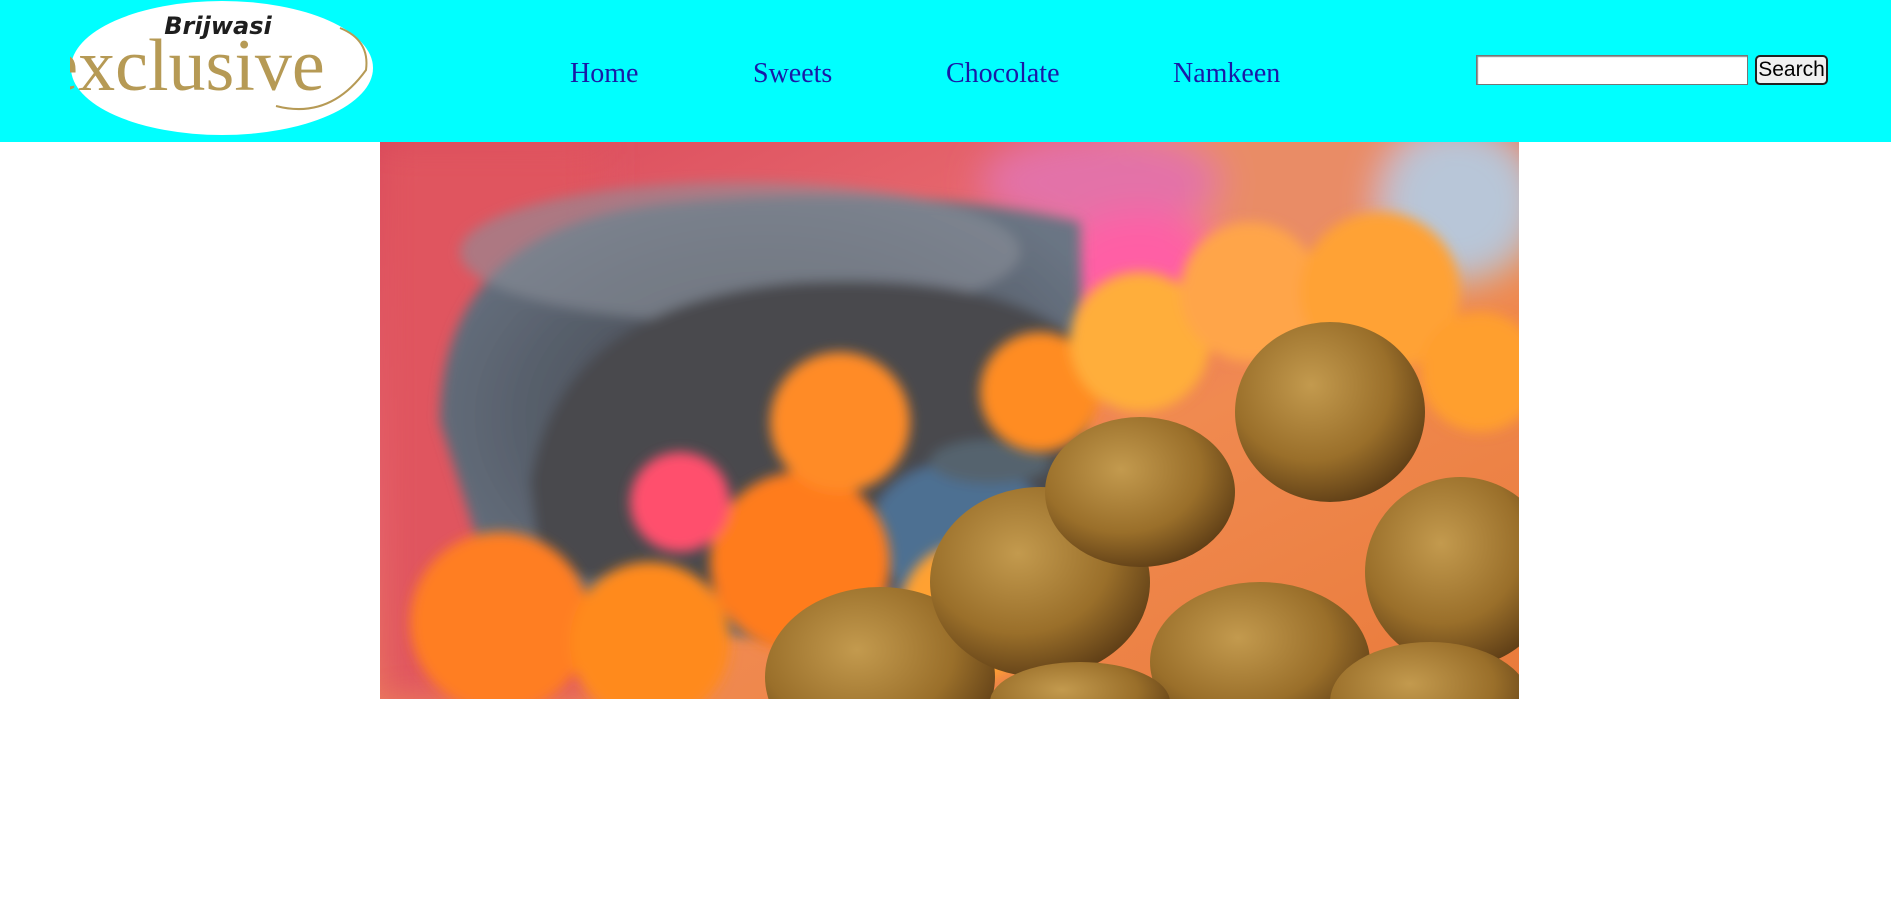 This screenshot has width=1891, height=907. What do you see at coordinates (604, 74) in the screenshot?
I see `nav-home-link: Home` at bounding box center [604, 74].